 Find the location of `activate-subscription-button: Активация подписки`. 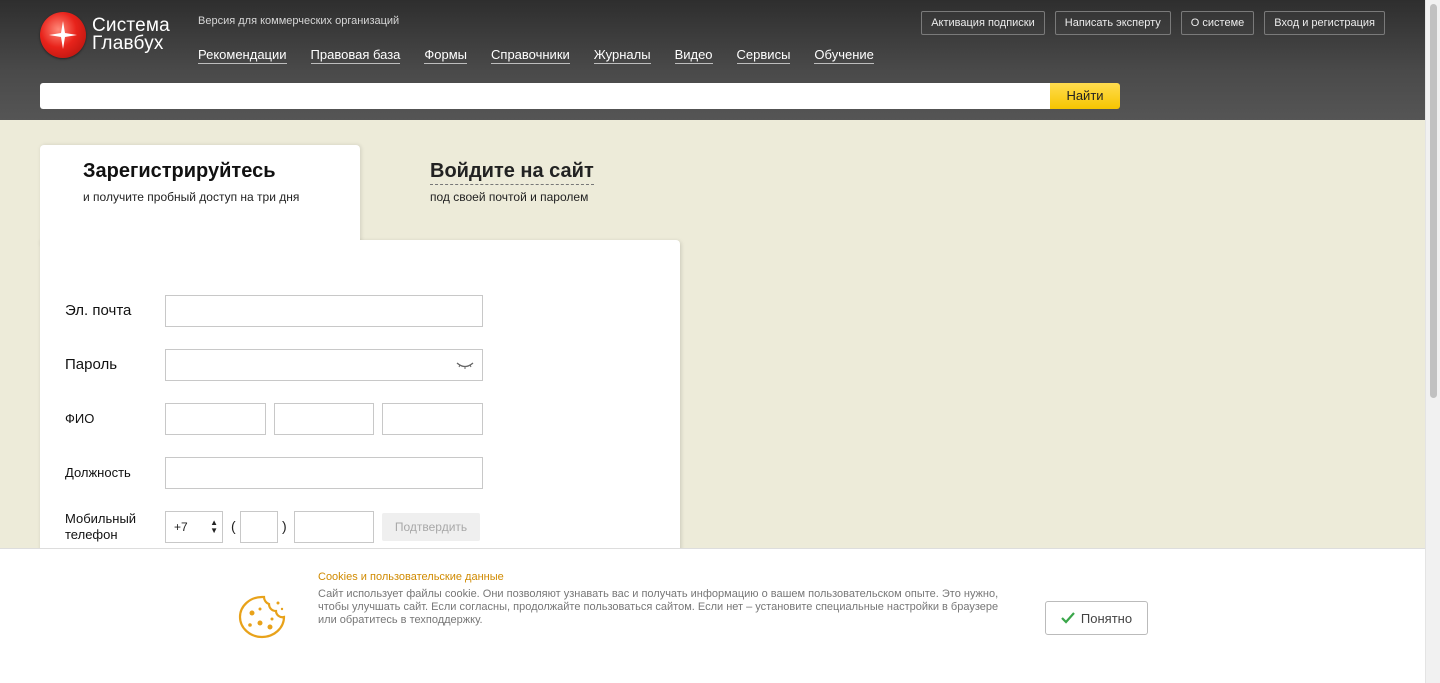

activate-subscription-button: Активация подписки is located at coordinates (983, 23).